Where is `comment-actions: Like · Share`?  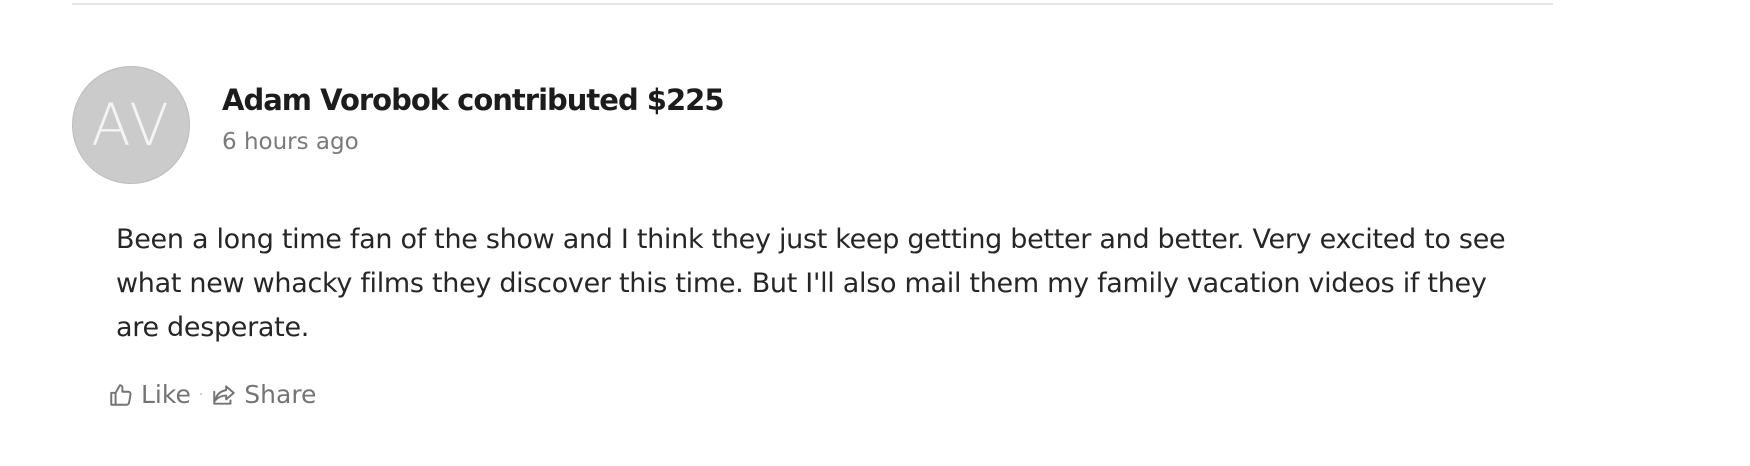 comment-actions: Like · Share is located at coordinates (212, 394).